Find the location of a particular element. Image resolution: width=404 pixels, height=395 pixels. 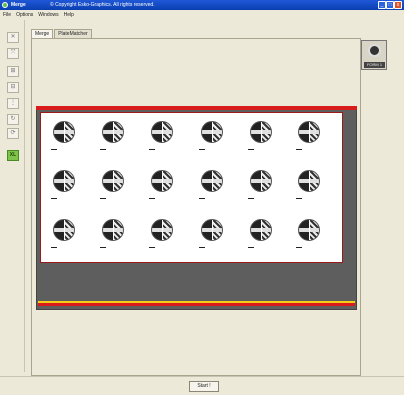

align-icon: ⊞ is located at coordinates (13, 71).